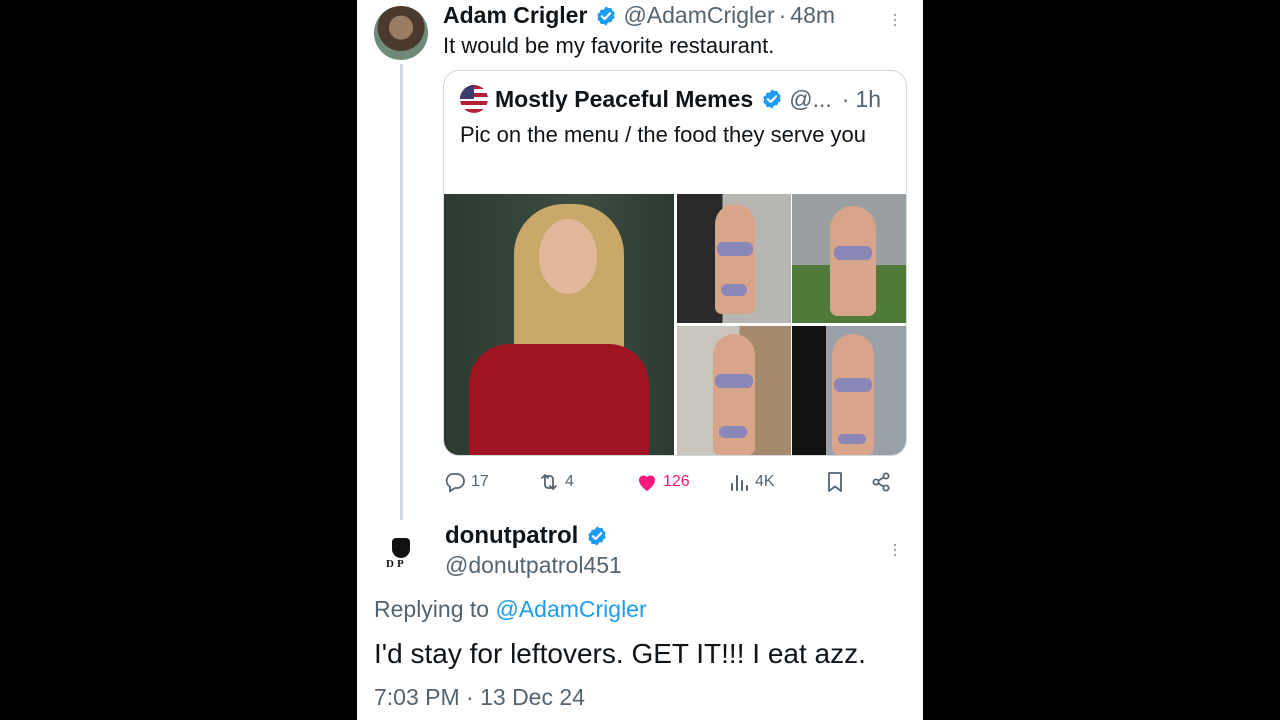  Describe the element at coordinates (570, 609) in the screenshot. I see `replying-to-link: @AdamCrigler` at that location.